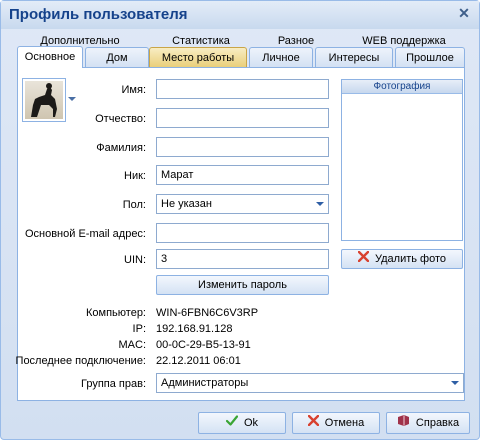 This screenshot has height=440, width=480. What do you see at coordinates (113, 384) in the screenshot?
I see `rights-label: Группа прав:` at bounding box center [113, 384].